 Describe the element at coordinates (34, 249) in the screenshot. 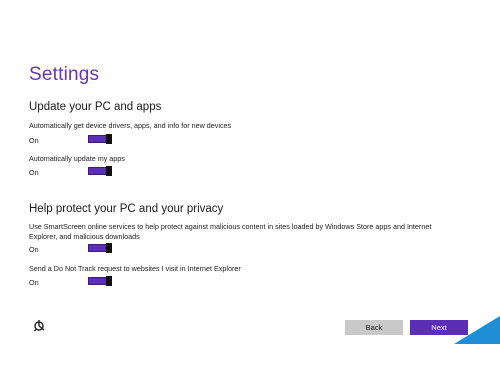

I see `toggle-state-smartscreen: On` at that location.